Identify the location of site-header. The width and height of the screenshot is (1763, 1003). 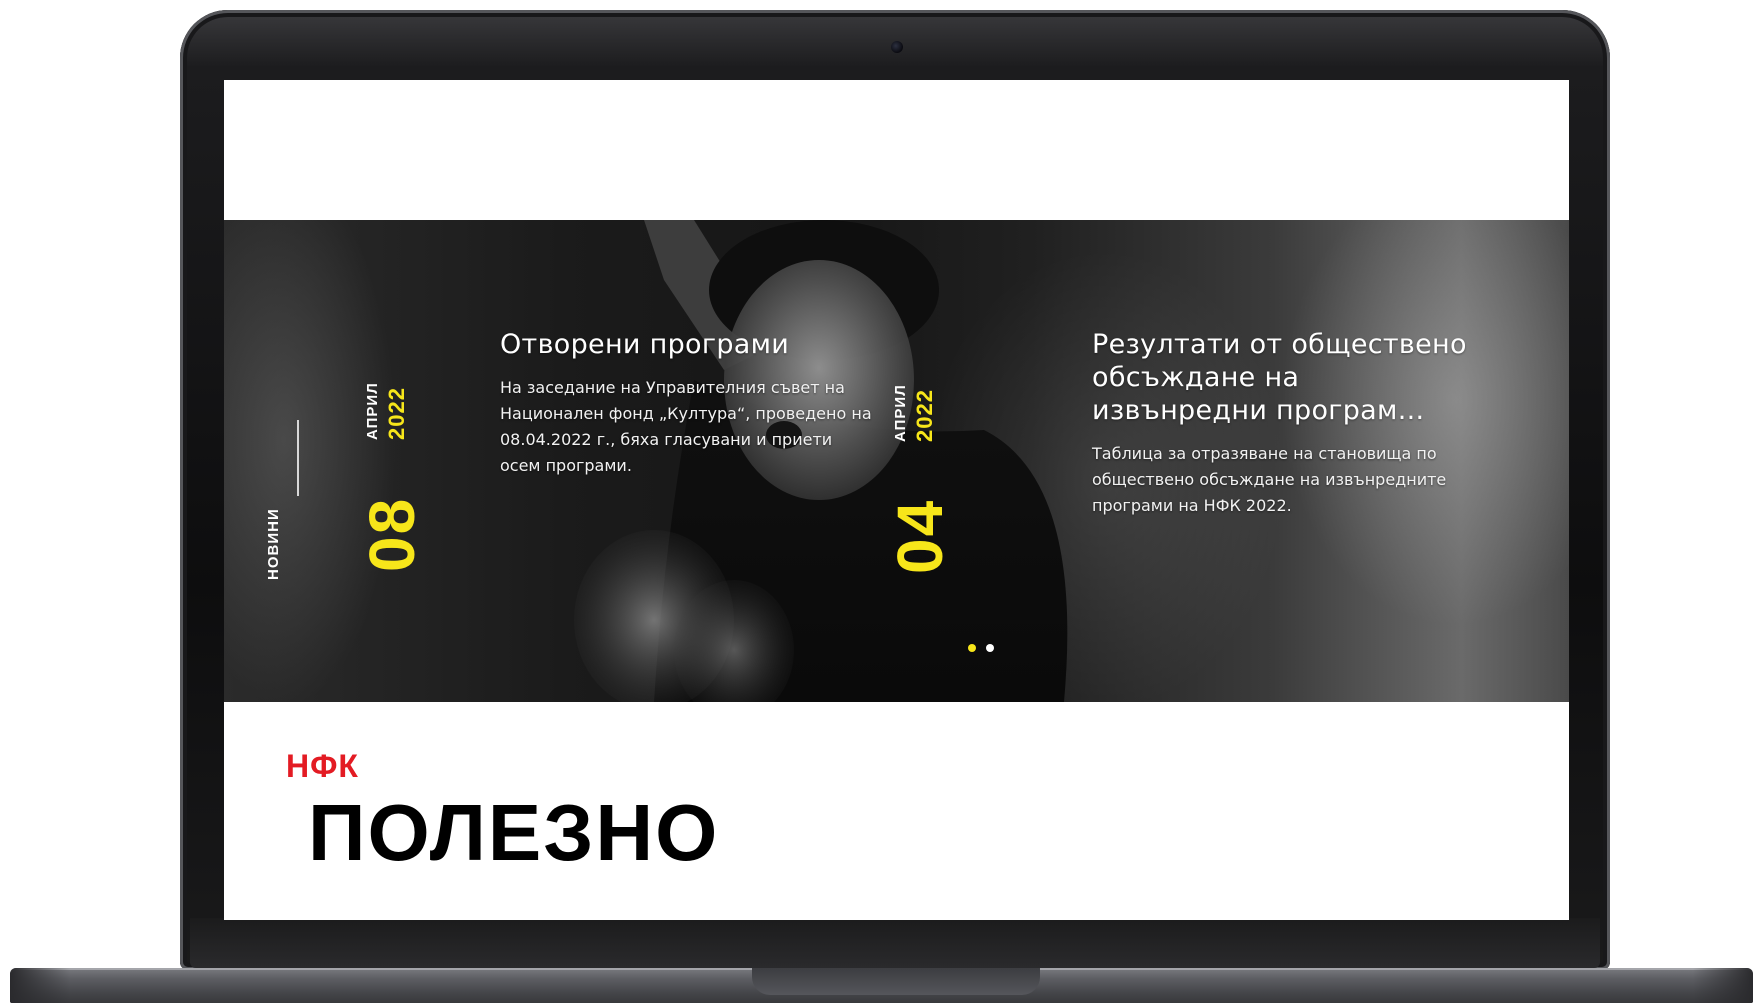
(896, 150).